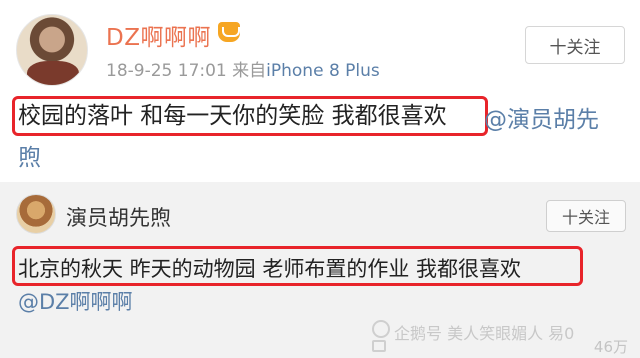  I want to click on repost-mention-link: @DZ啊啊啊, so click(75, 301).